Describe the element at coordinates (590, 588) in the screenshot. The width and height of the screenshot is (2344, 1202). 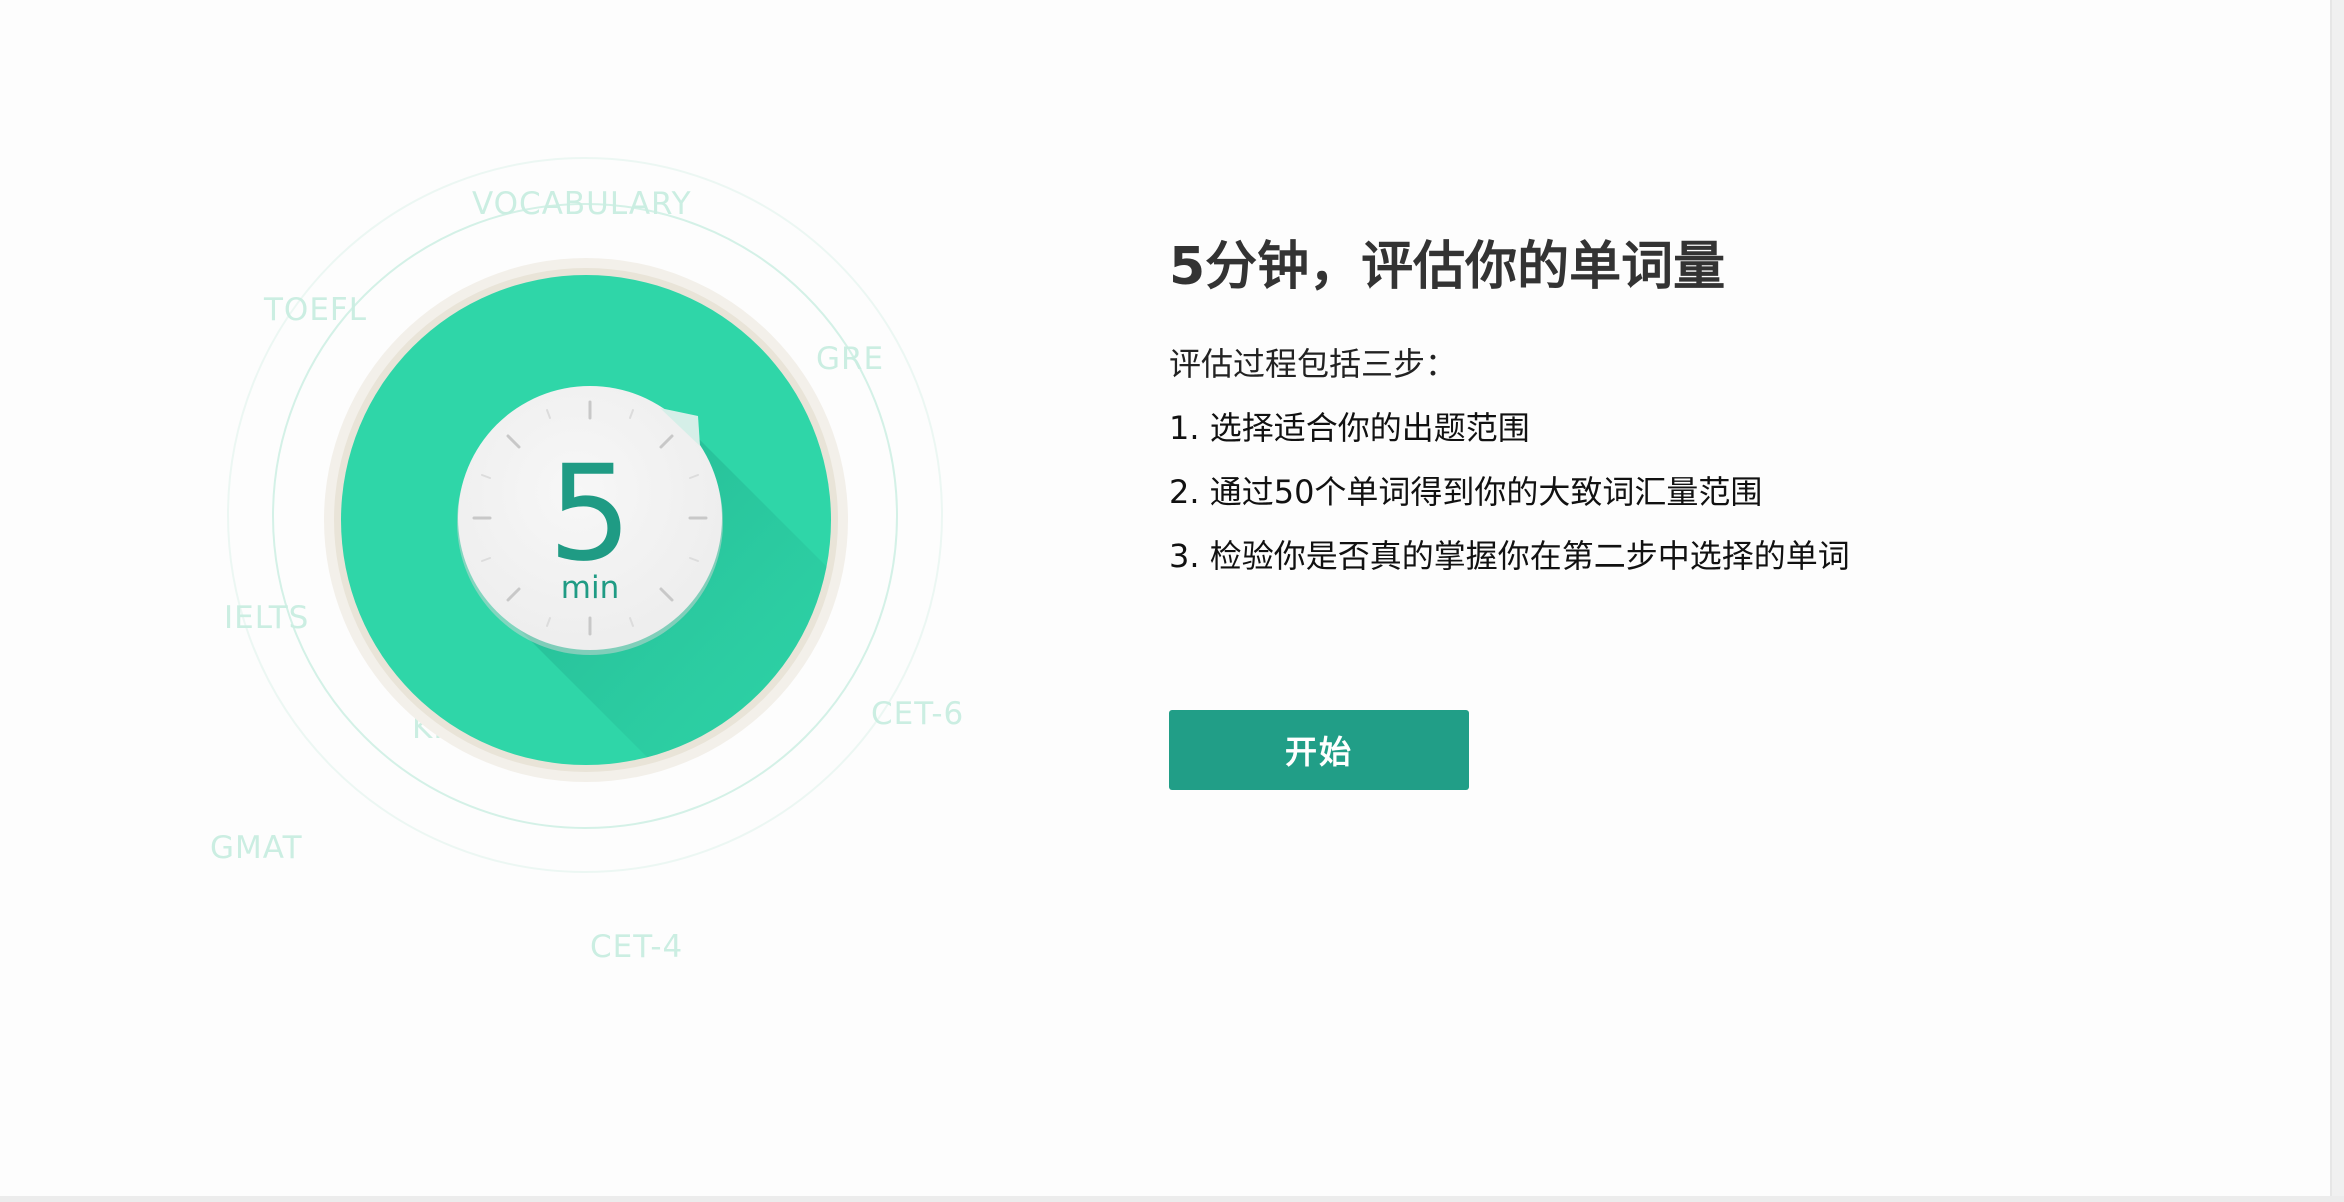
I see `timer-unit: min` at that location.